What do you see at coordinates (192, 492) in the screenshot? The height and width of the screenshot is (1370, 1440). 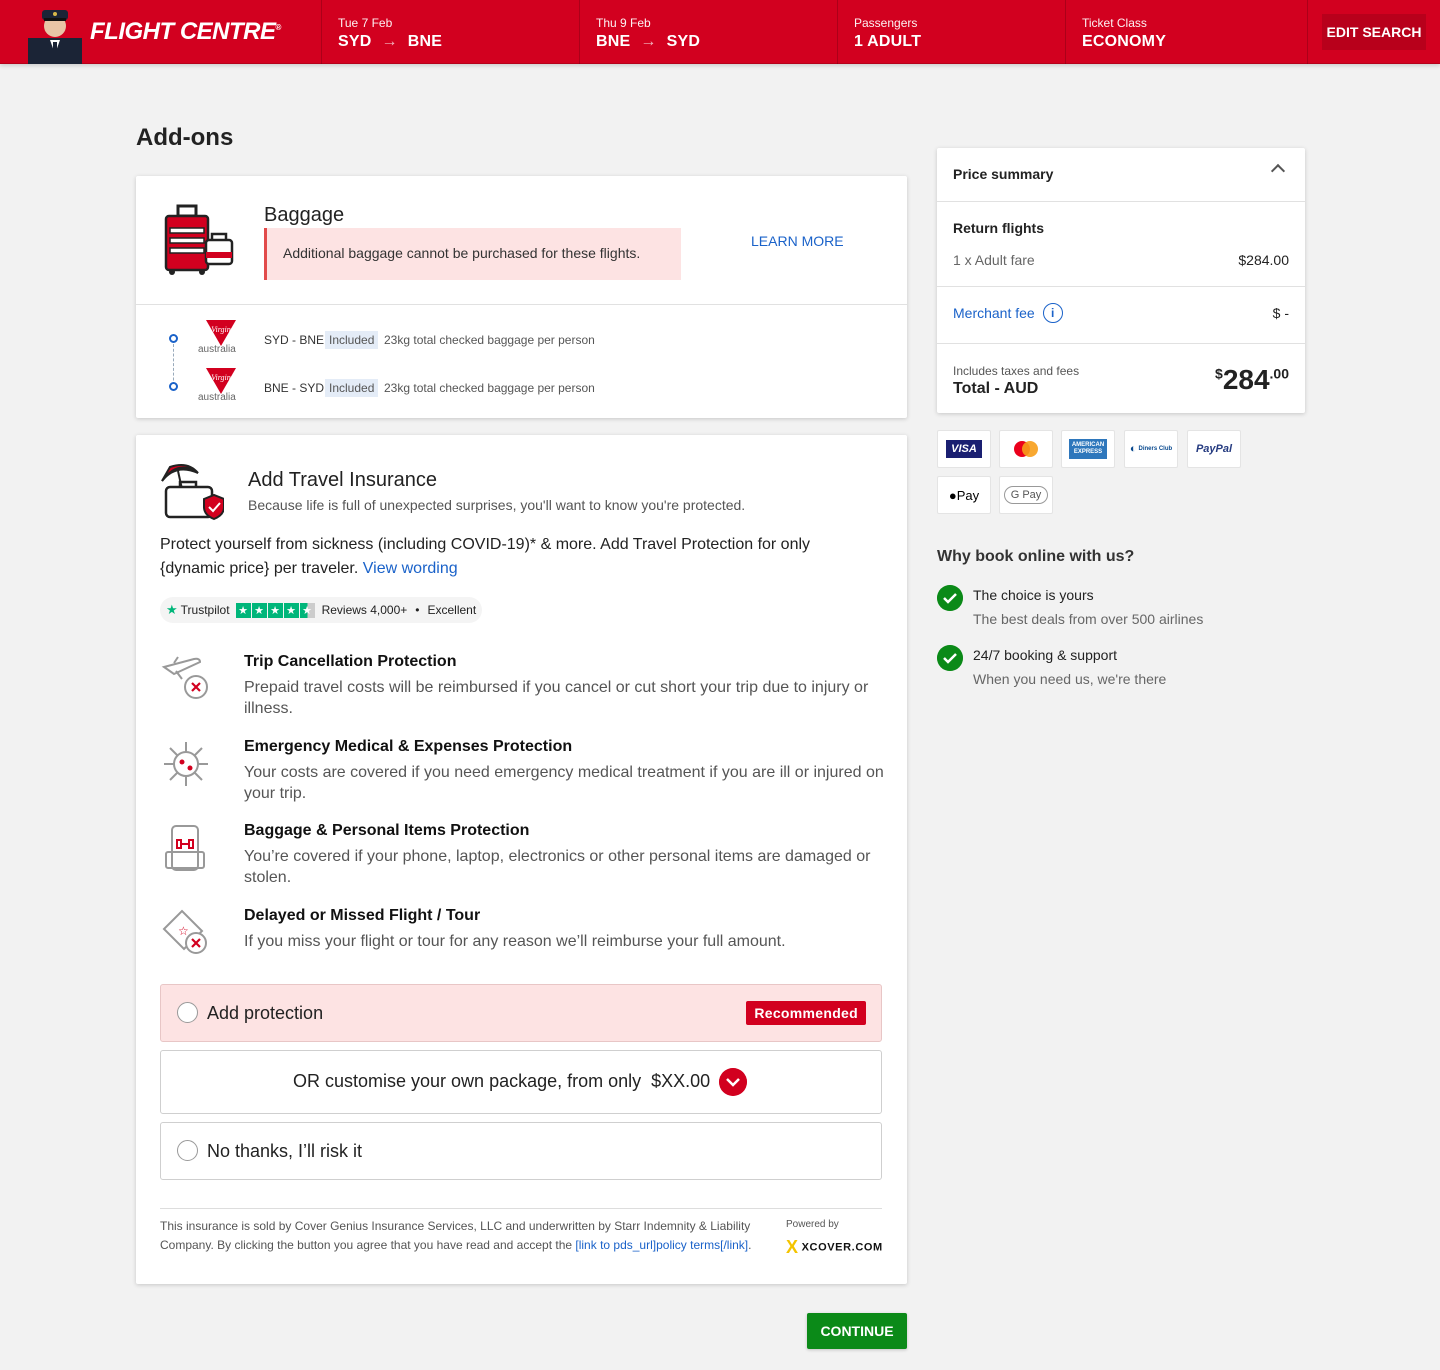 I see `umbrella-suitcase-icon` at bounding box center [192, 492].